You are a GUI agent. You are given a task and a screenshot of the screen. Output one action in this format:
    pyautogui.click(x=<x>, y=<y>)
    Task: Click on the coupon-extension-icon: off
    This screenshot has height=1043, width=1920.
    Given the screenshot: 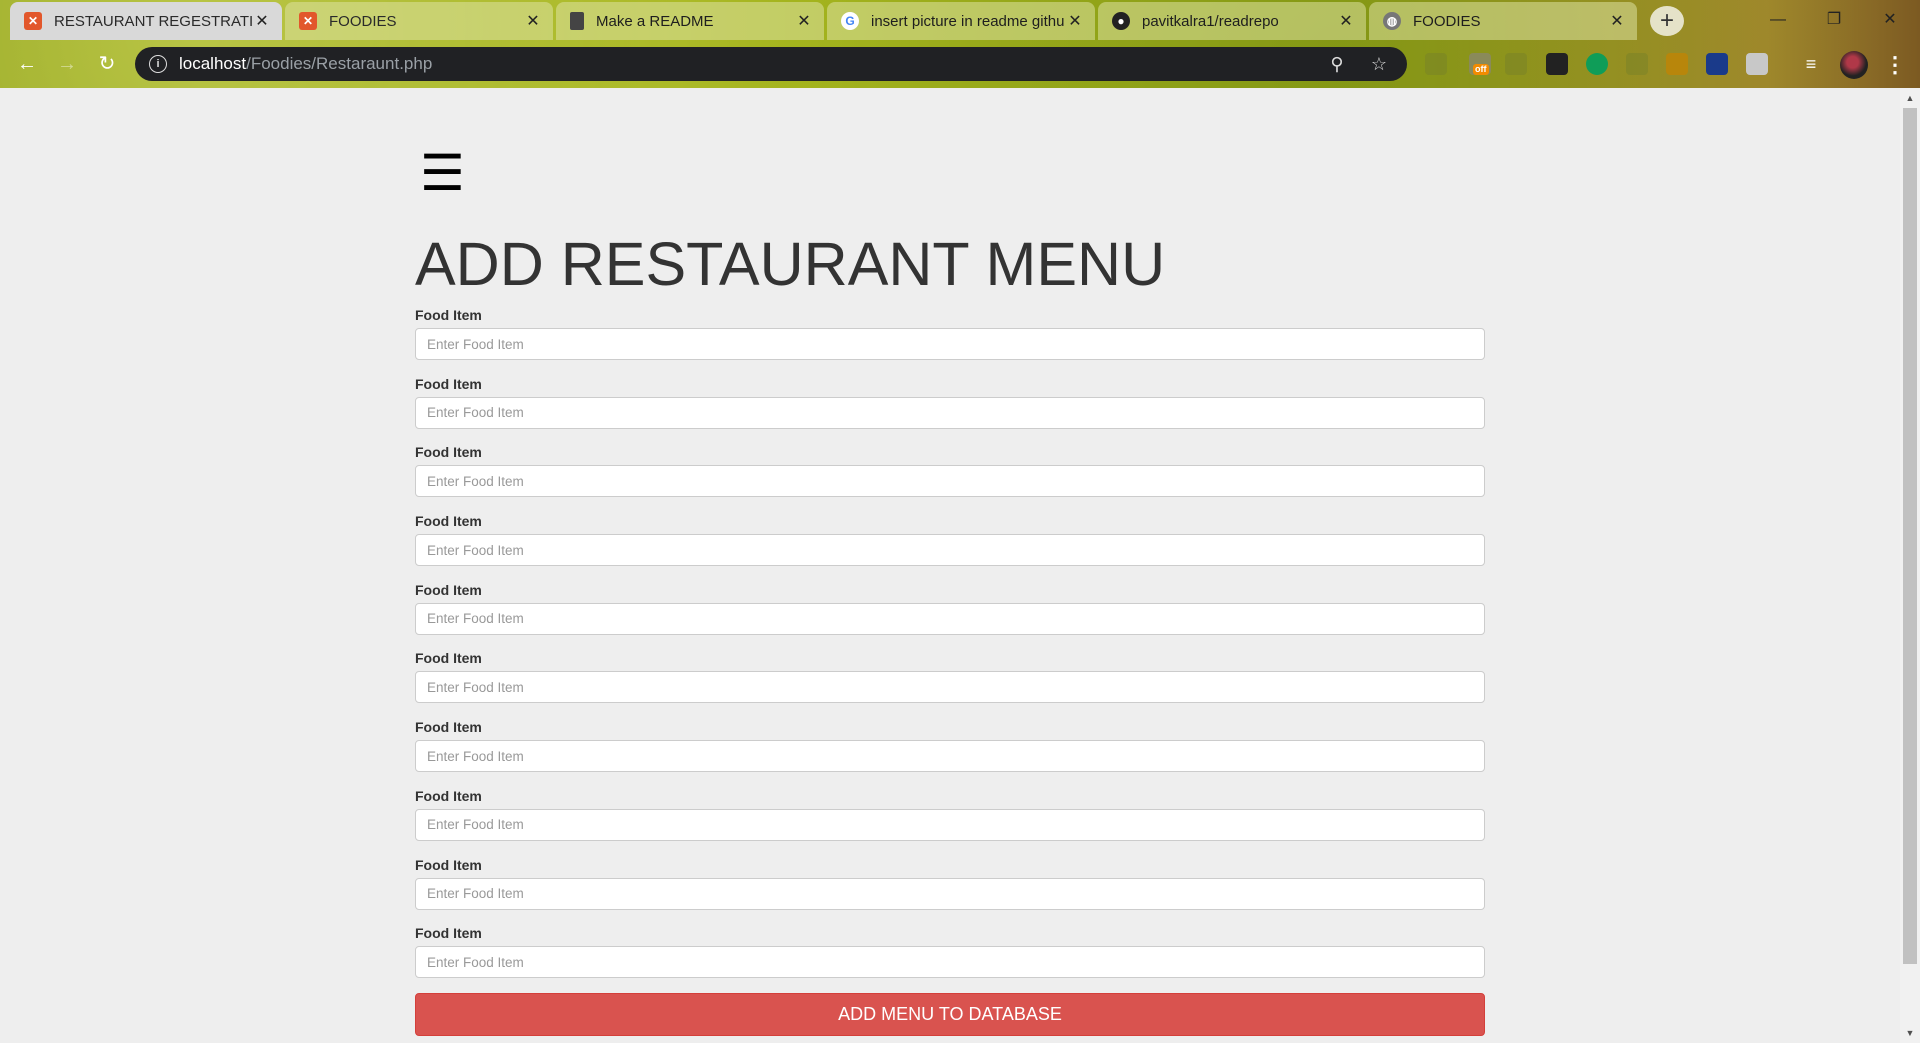 What is the action you would take?
    pyautogui.click(x=1480, y=64)
    